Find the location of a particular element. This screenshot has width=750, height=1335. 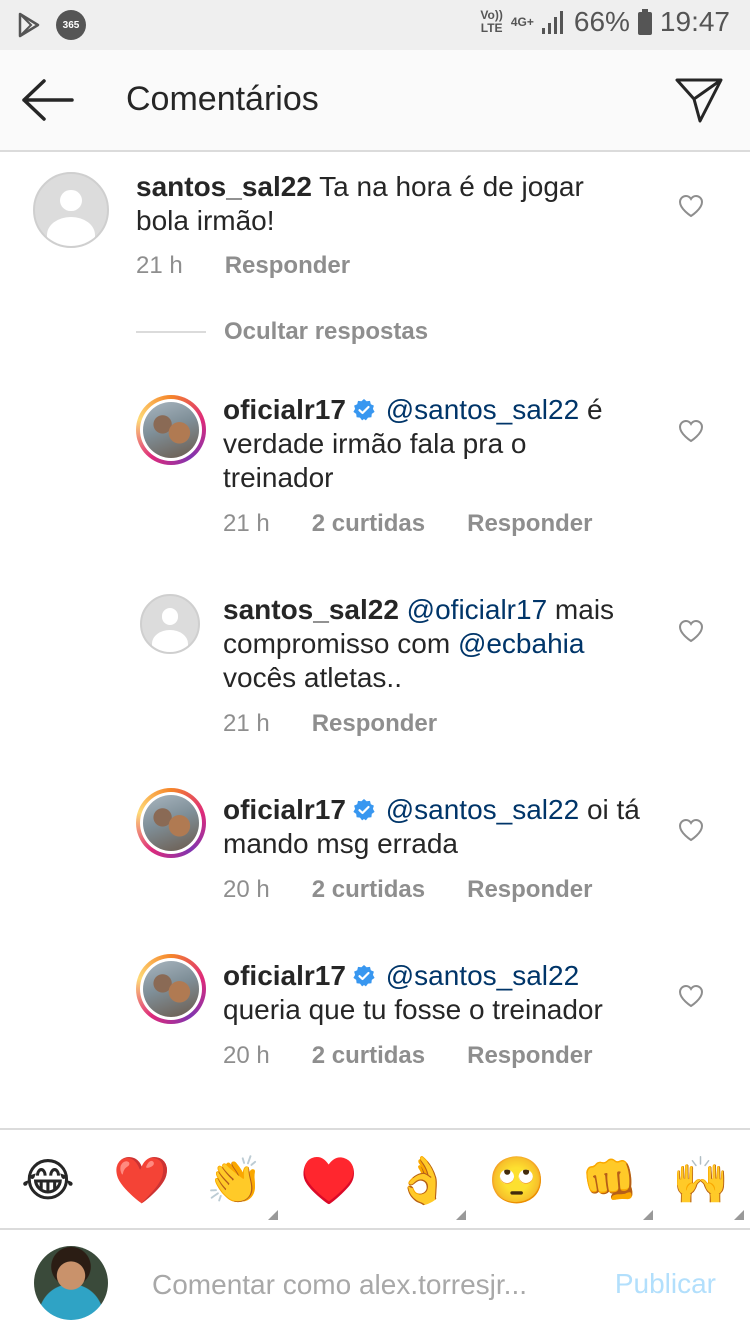

comment-body-end: vocês atletas.. is located at coordinates (312, 677).